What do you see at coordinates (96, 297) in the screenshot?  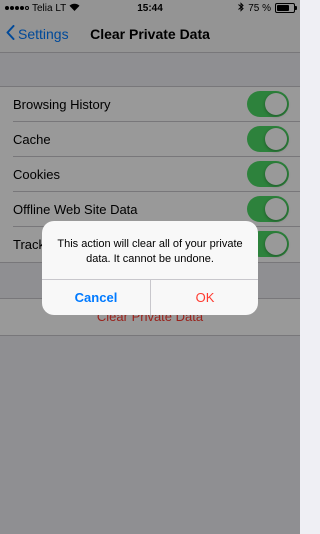 I see `cancel-button: Cancel` at bounding box center [96, 297].